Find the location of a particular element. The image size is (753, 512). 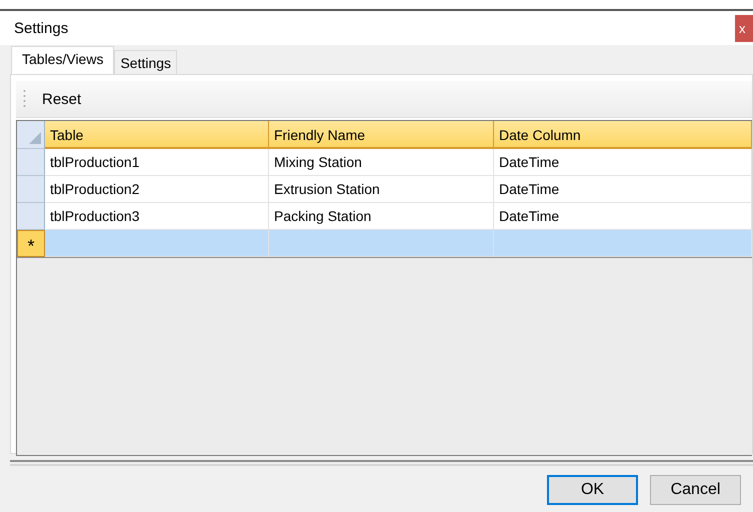

new-row: * is located at coordinates (384, 244).